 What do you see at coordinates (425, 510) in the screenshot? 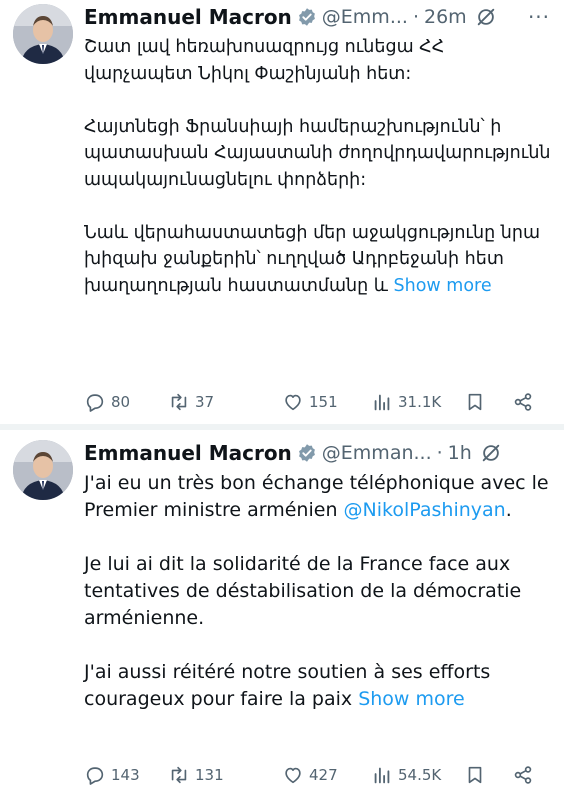
I see `mention-link: @NikolPashinyan` at bounding box center [425, 510].